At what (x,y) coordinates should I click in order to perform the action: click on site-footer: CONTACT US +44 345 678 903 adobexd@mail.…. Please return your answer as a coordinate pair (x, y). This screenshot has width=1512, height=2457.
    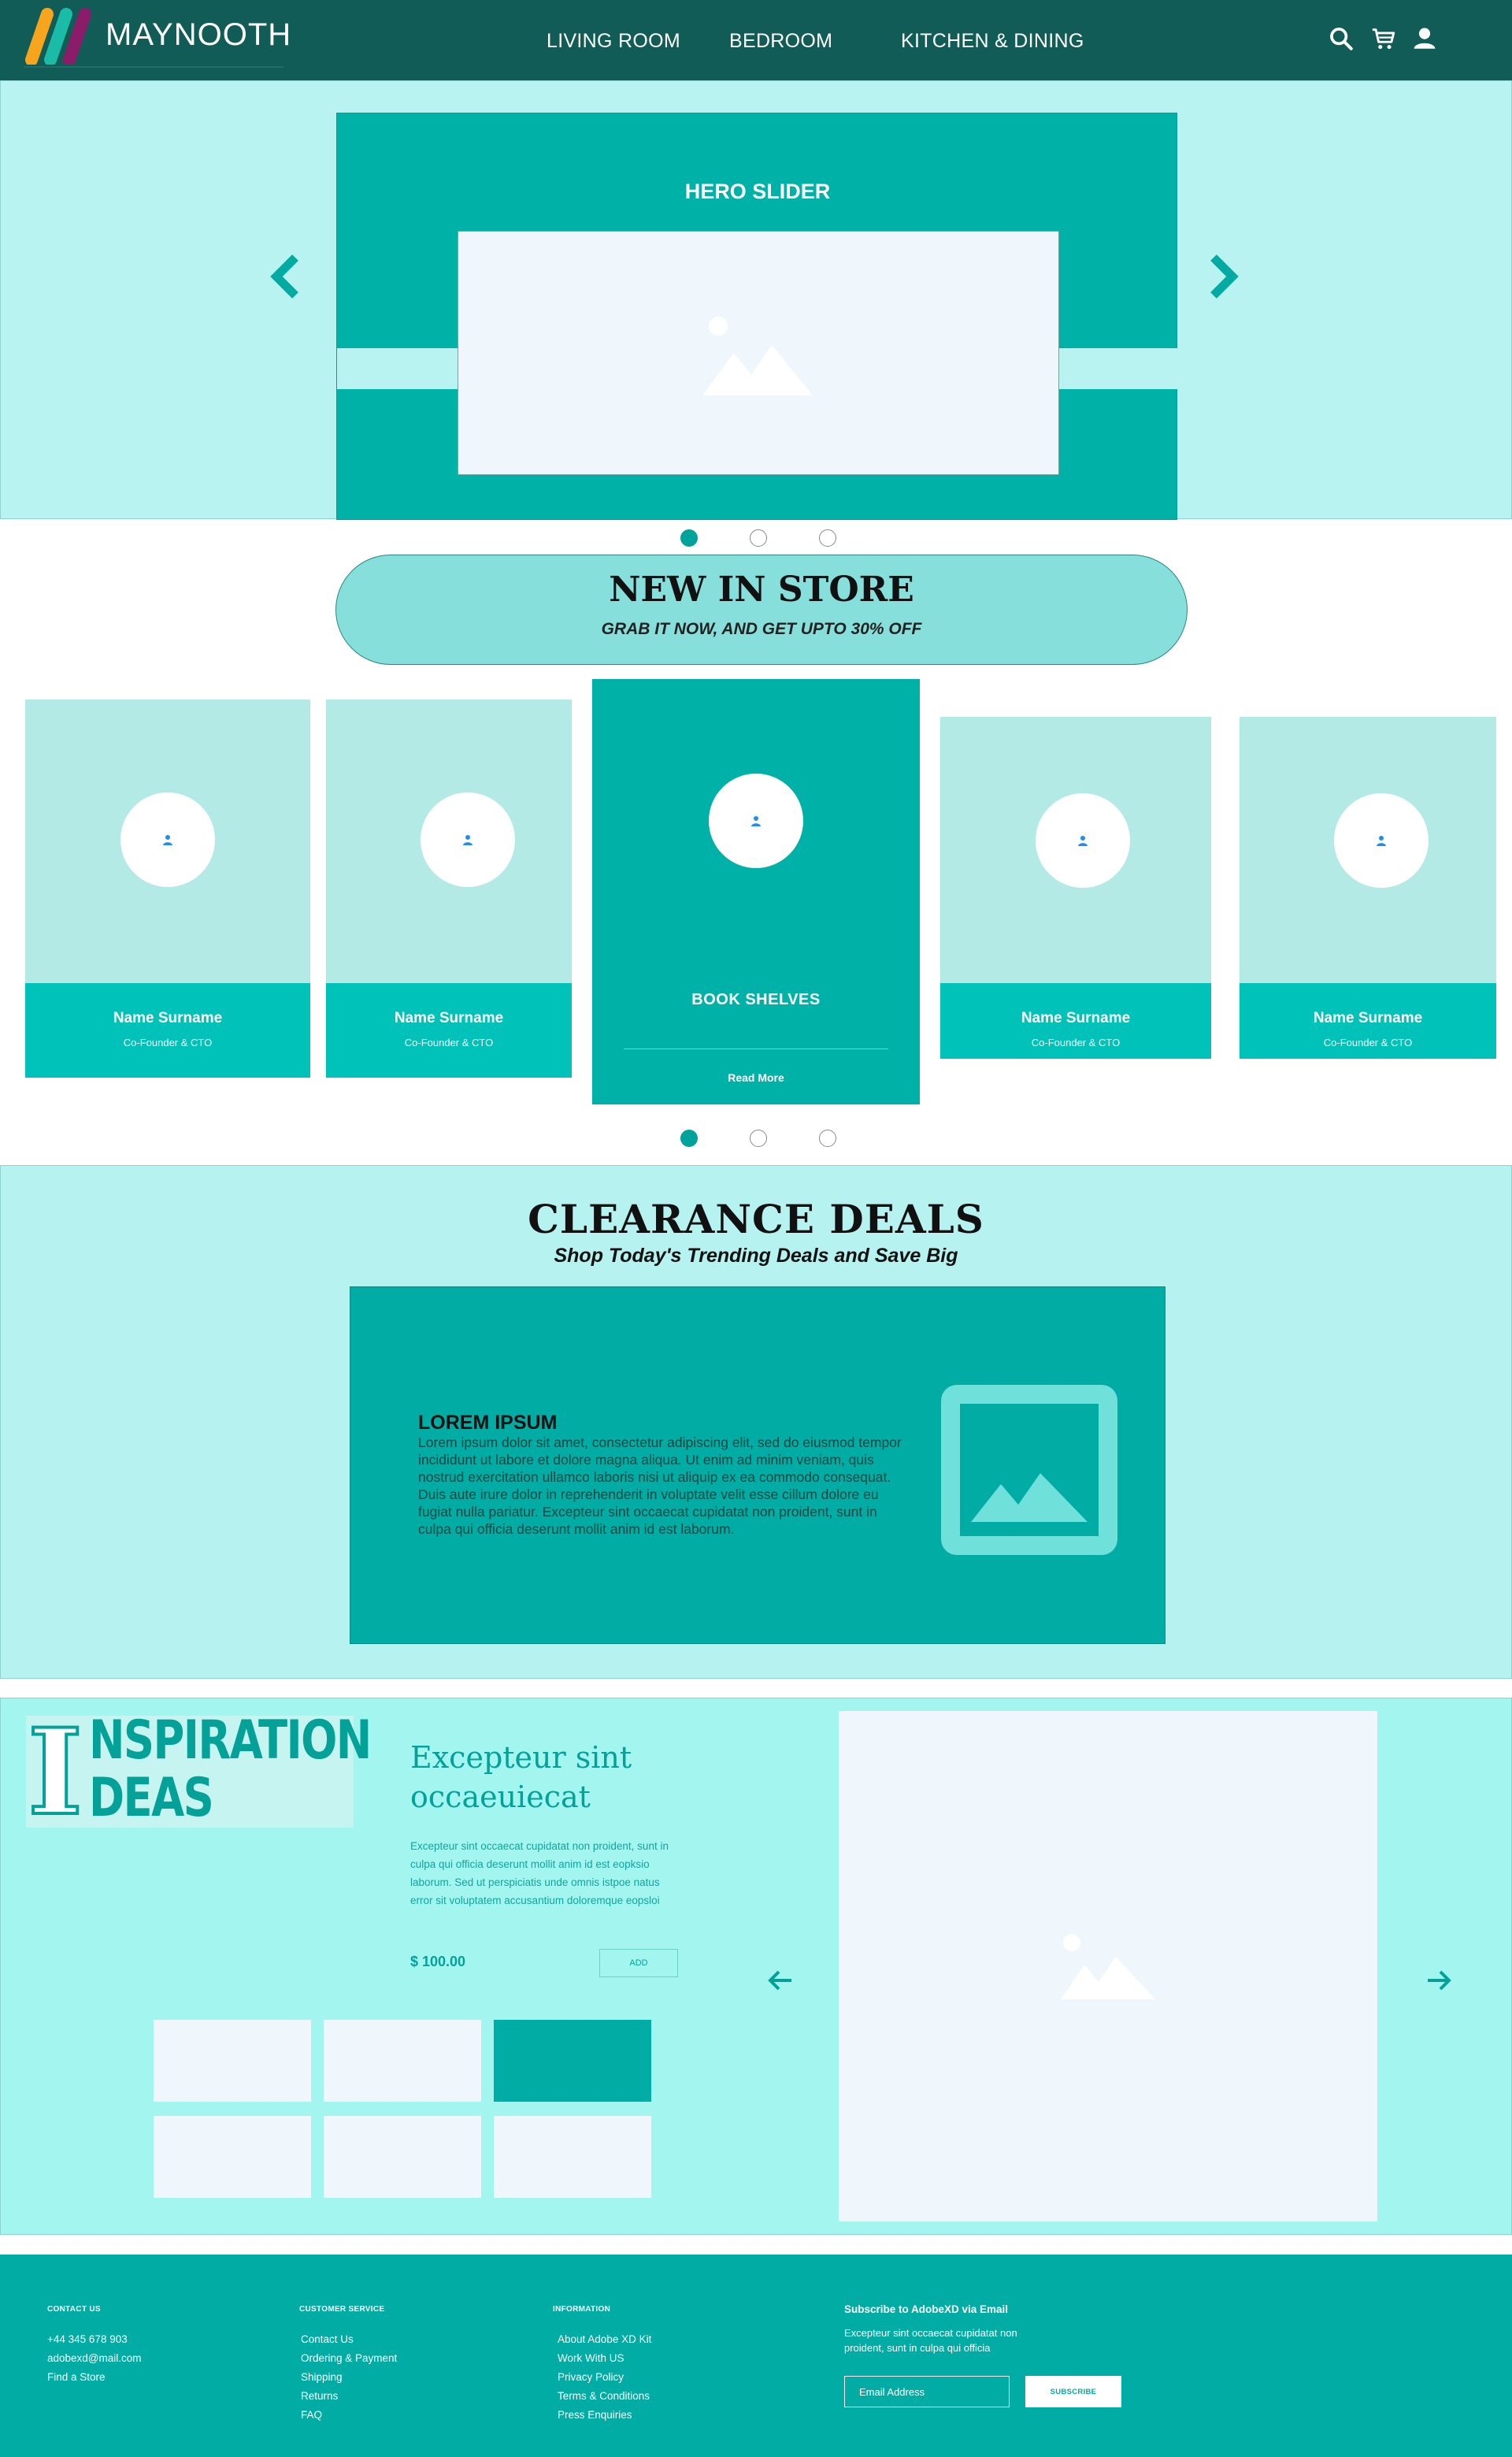
    Looking at the image, I should click on (756, 2356).